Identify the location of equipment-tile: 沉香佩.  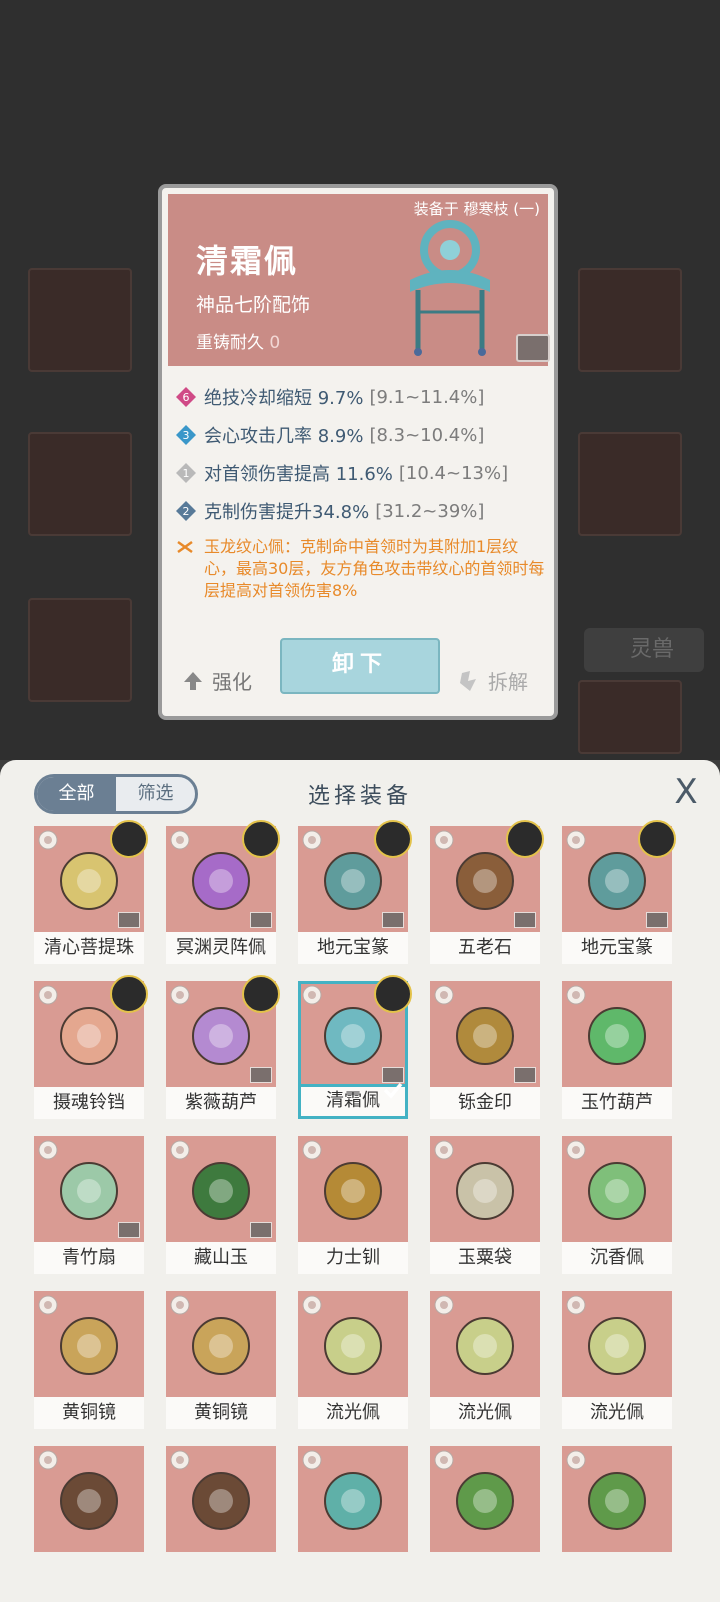
(617, 1205).